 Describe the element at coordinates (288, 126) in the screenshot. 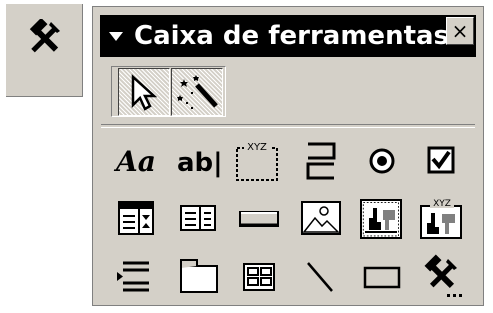

I see `toolbox-separator` at that location.